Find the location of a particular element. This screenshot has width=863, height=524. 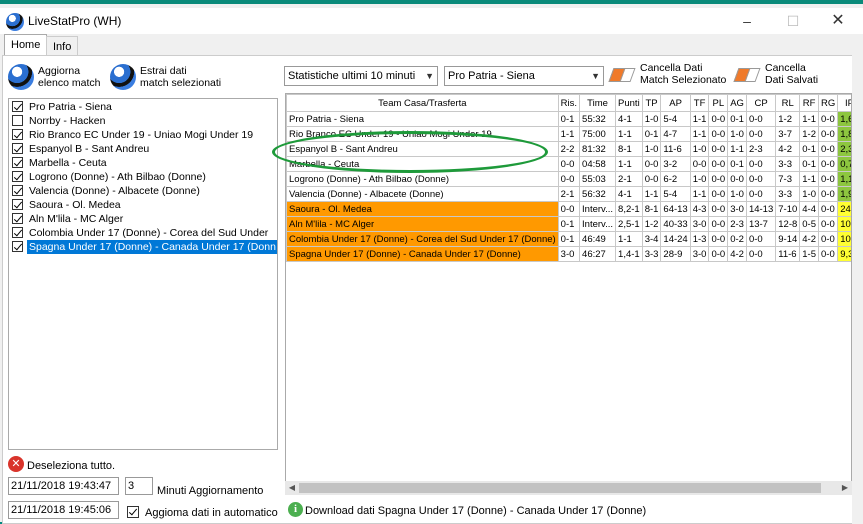

horizontal-scrollbar: ◀ ▶ is located at coordinates (568, 488).